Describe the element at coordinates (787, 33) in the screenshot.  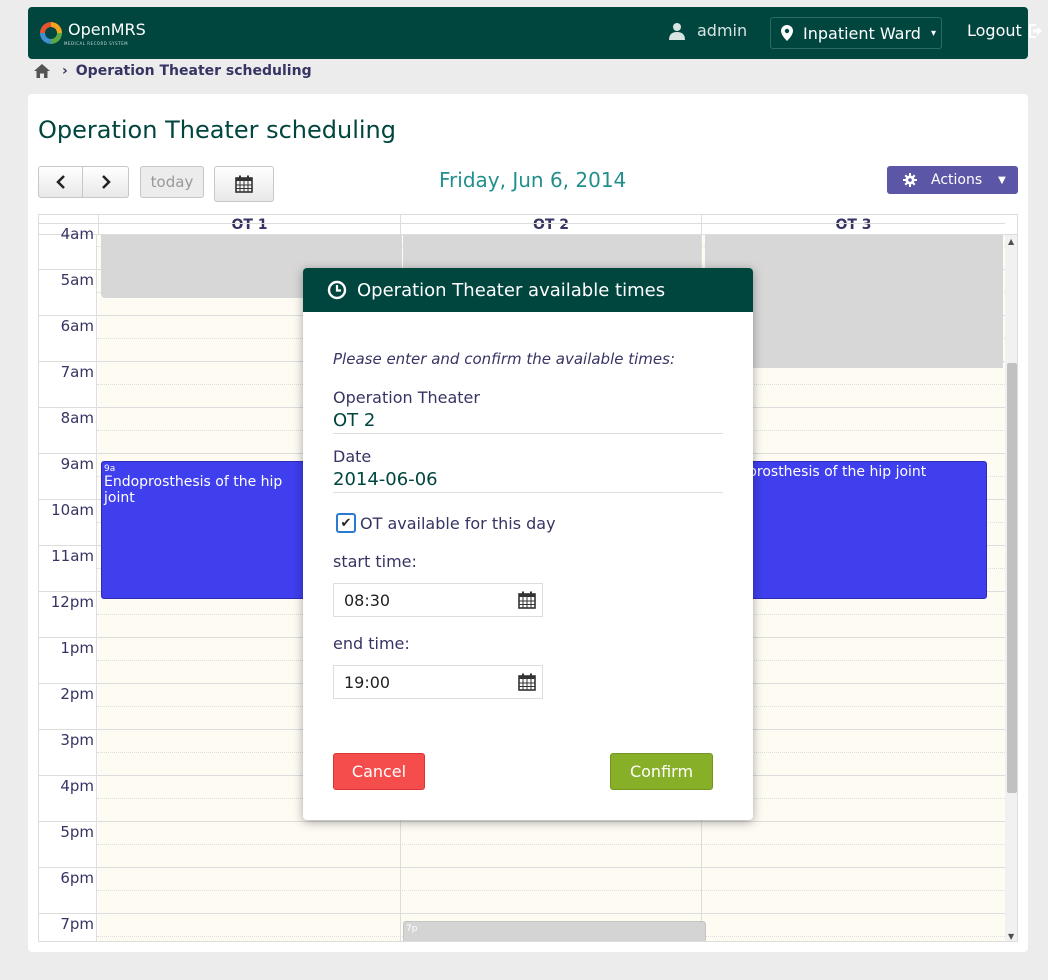
I see `map-marker-icon` at that location.